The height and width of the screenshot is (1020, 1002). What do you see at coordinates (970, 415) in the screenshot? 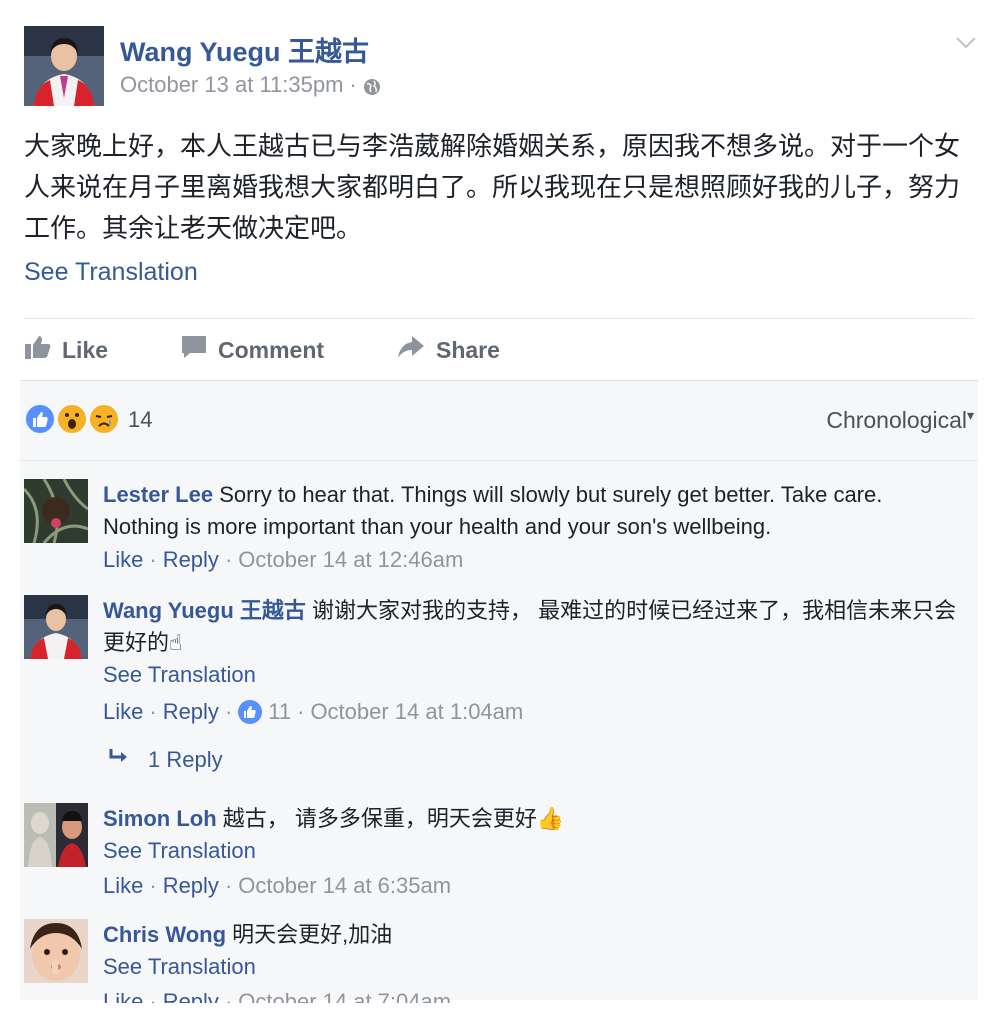
I see `caret-down-icon: ▾` at bounding box center [970, 415].